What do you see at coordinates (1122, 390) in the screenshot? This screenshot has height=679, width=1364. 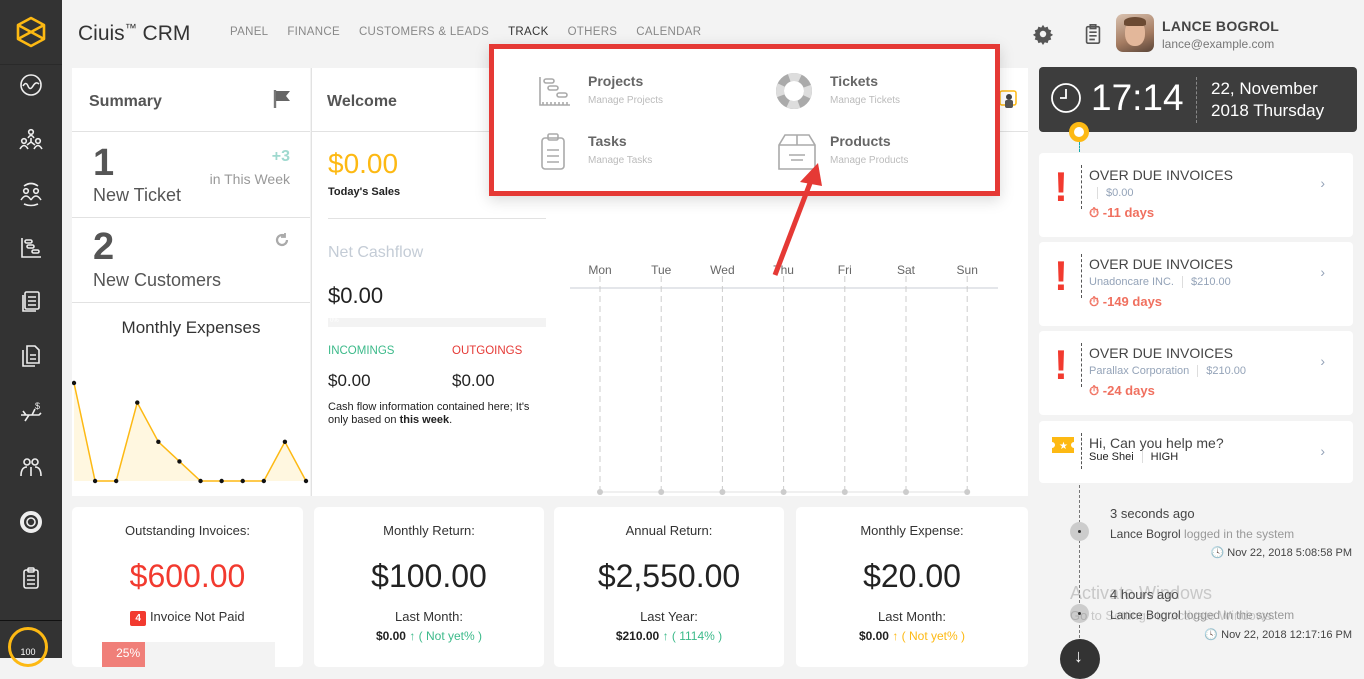 I see `notification-days: ⏱ -24 days` at bounding box center [1122, 390].